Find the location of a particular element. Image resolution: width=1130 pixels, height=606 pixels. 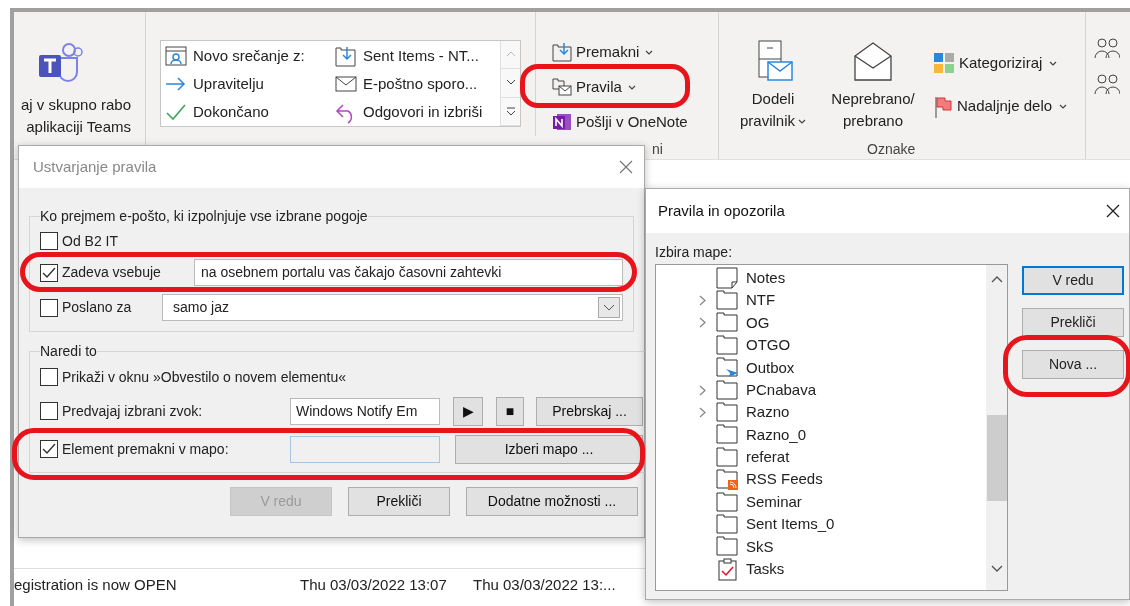

button-label: aj v skupno rabo is located at coordinates (75, 105).